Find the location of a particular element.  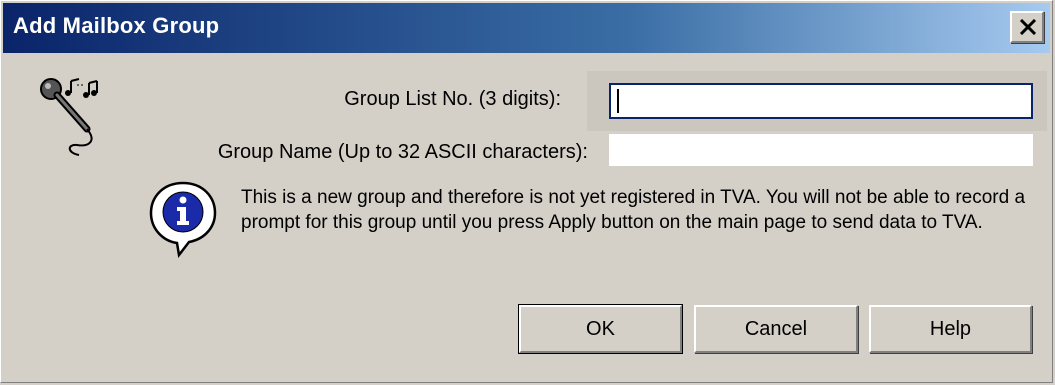

group-list-no-input is located at coordinates (821, 101).